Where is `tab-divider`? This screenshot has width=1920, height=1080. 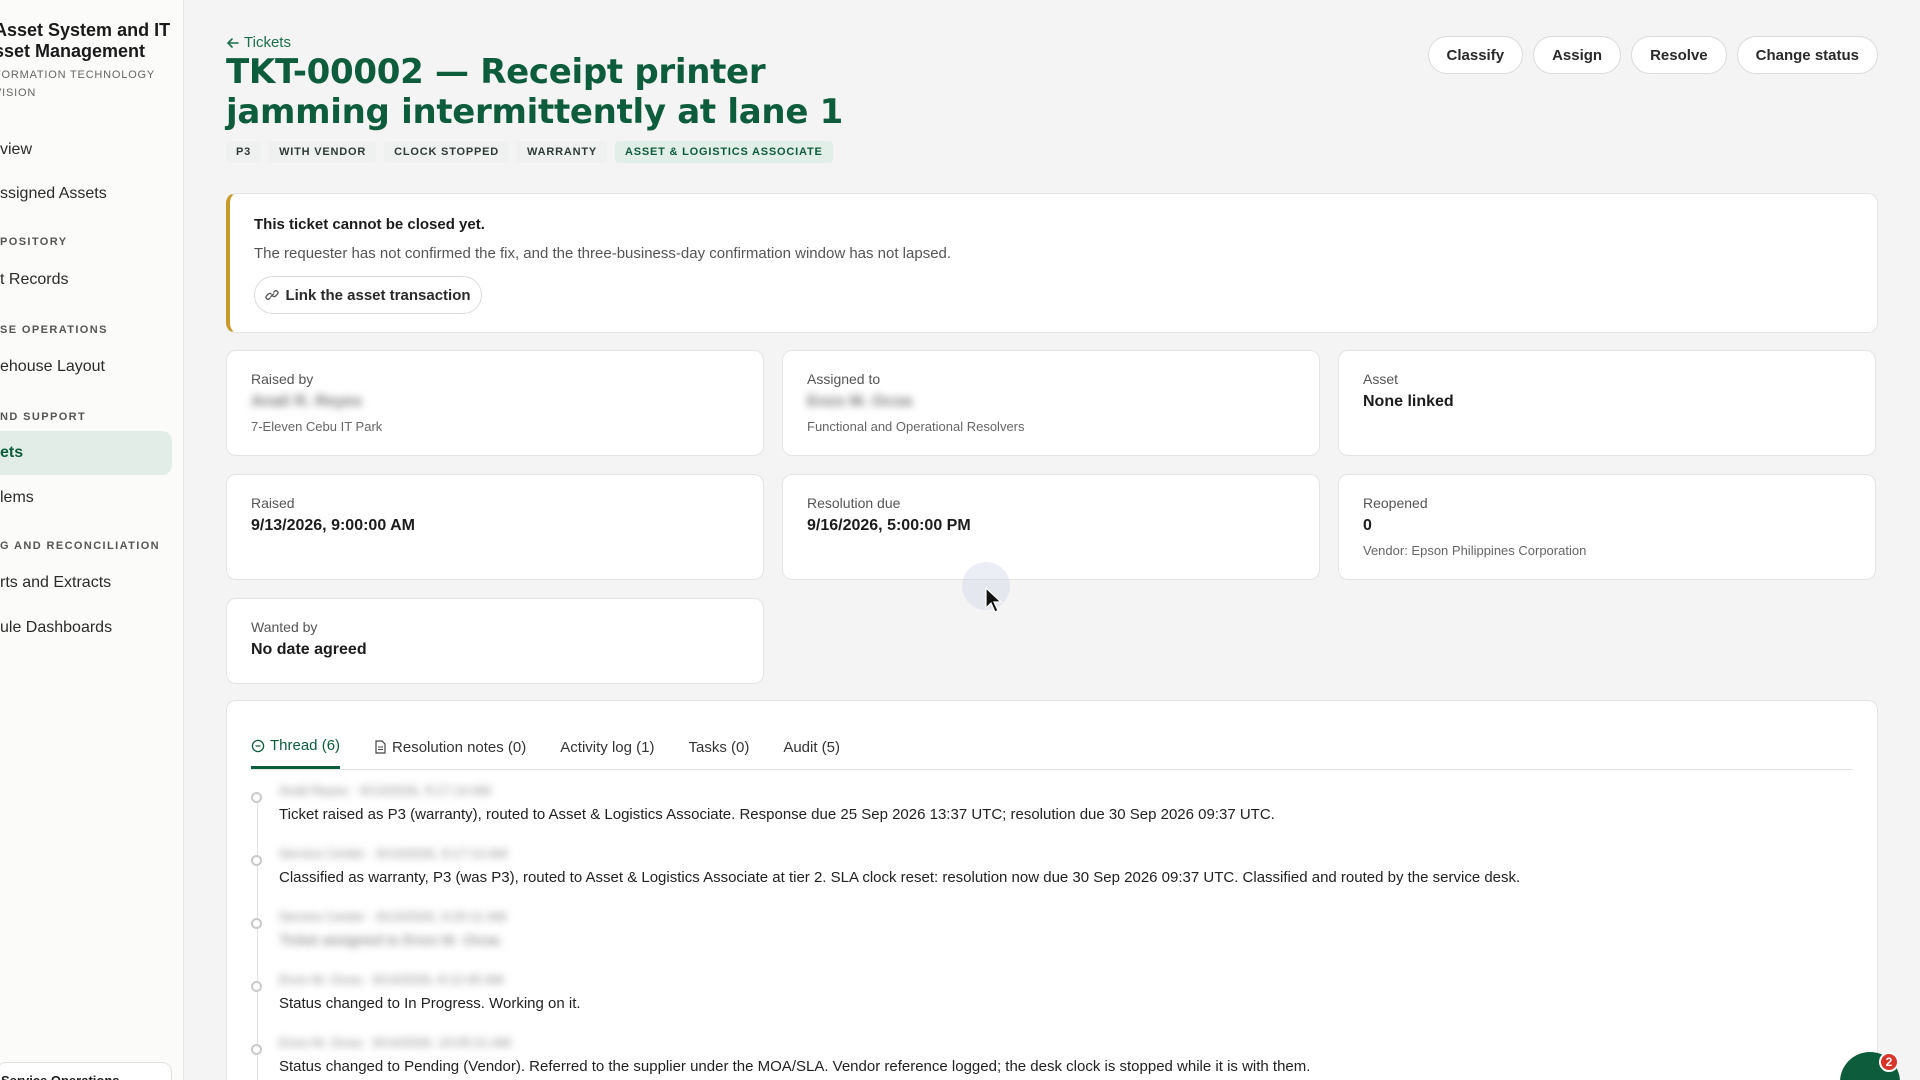 tab-divider is located at coordinates (1052, 769).